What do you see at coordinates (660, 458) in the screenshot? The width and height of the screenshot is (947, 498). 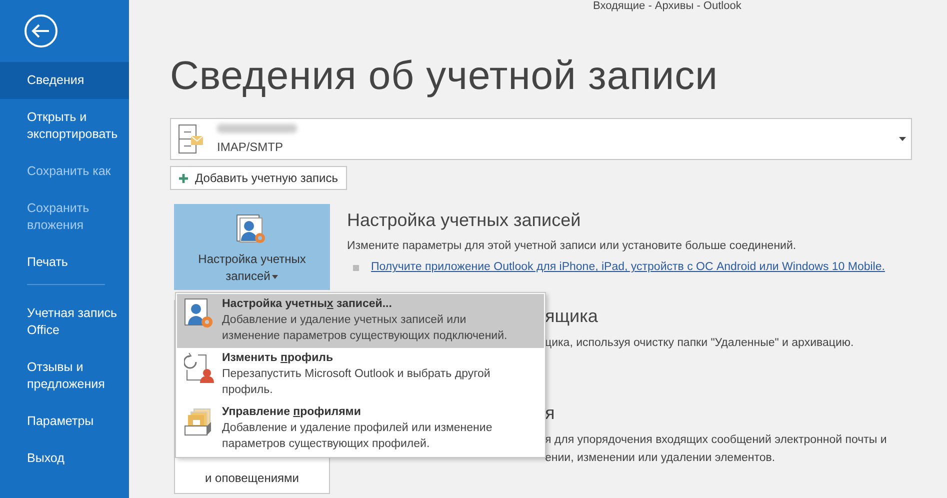 I see `section-description: ении, изменении или удалении элементов.` at bounding box center [660, 458].